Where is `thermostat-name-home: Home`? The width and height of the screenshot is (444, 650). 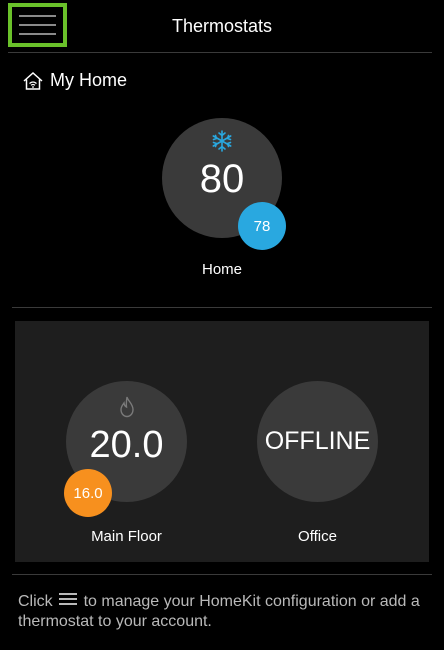
thermostat-name-home: Home is located at coordinates (221, 269).